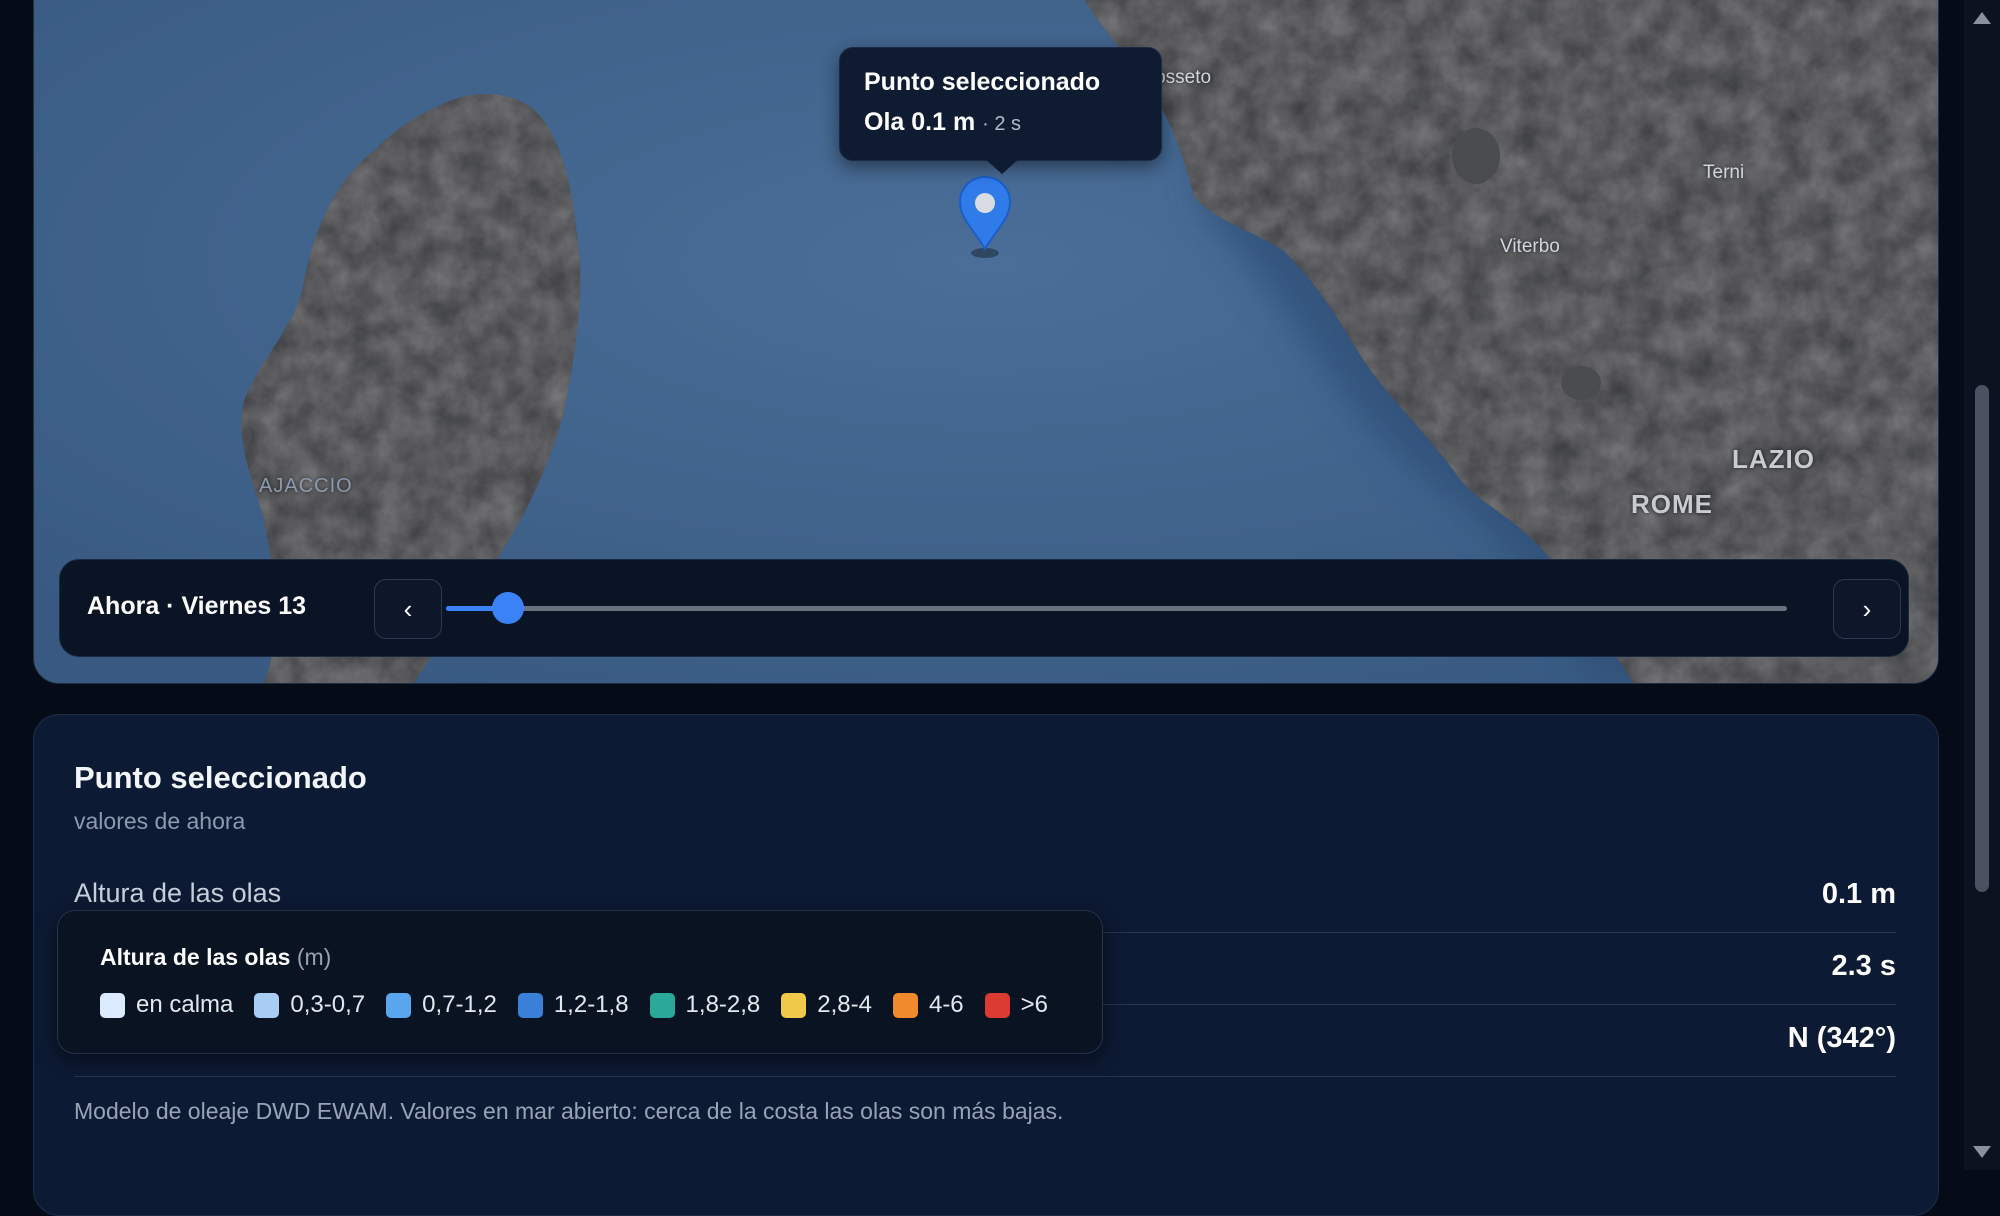 This screenshot has height=1216, width=2000. I want to click on page-scrollbar, so click(1982, 585).